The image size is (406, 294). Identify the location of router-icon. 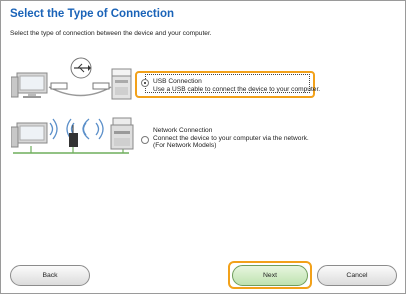
(73, 136).